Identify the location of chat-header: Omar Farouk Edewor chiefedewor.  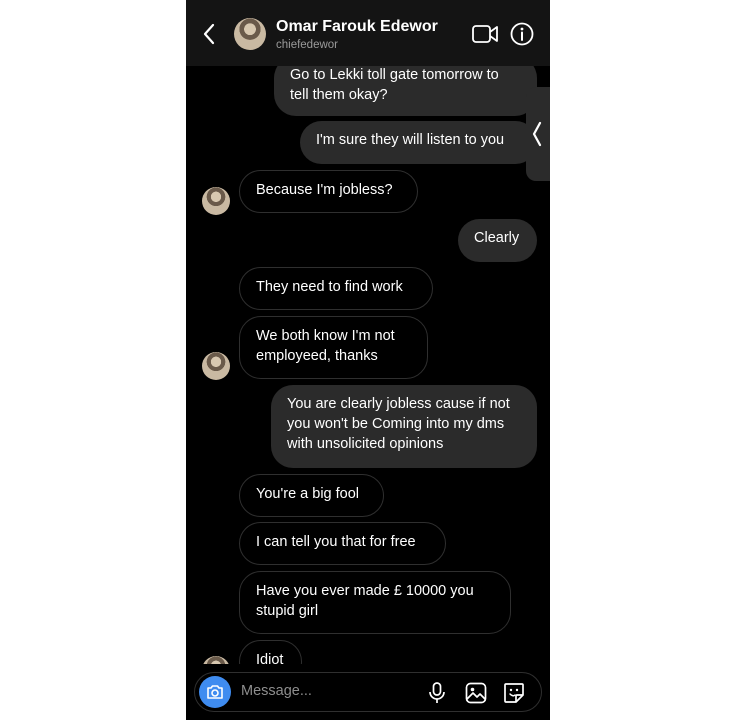
(368, 33).